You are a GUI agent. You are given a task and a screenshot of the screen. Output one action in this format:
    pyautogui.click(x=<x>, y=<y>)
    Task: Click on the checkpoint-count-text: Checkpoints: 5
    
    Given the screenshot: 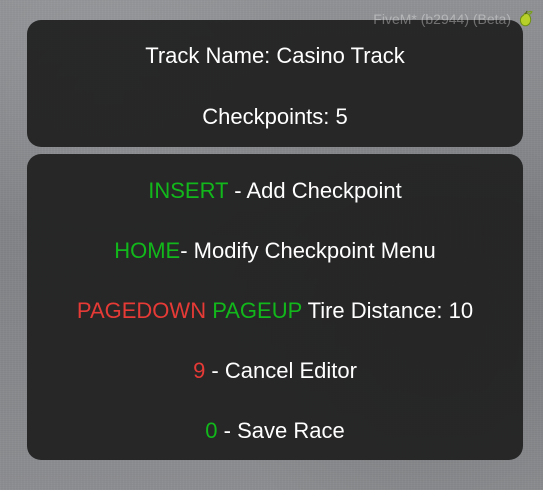 What is the action you would take?
    pyautogui.click(x=275, y=116)
    